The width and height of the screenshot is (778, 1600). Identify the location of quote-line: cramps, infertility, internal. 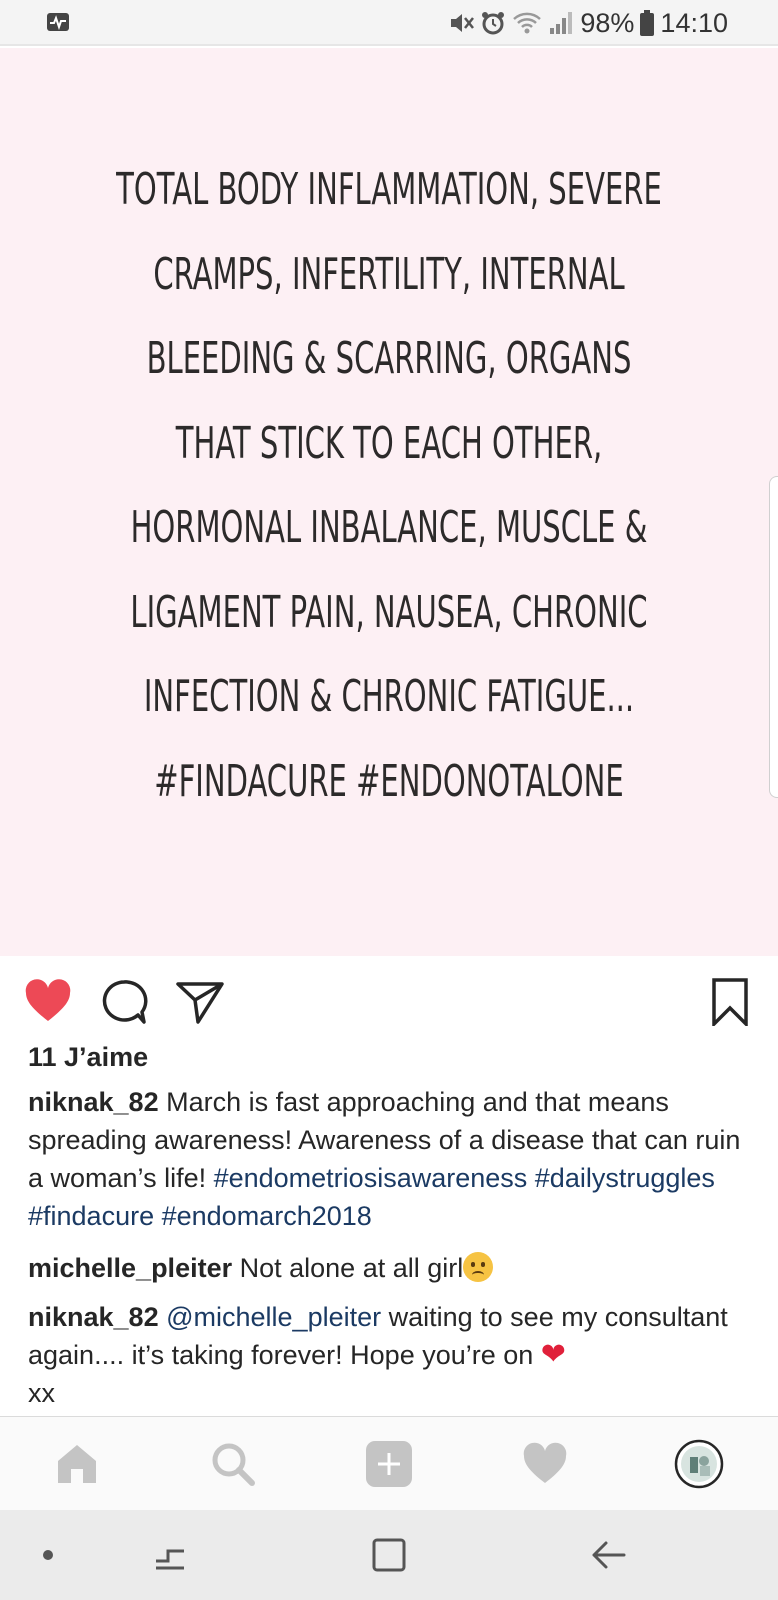
(389, 274).